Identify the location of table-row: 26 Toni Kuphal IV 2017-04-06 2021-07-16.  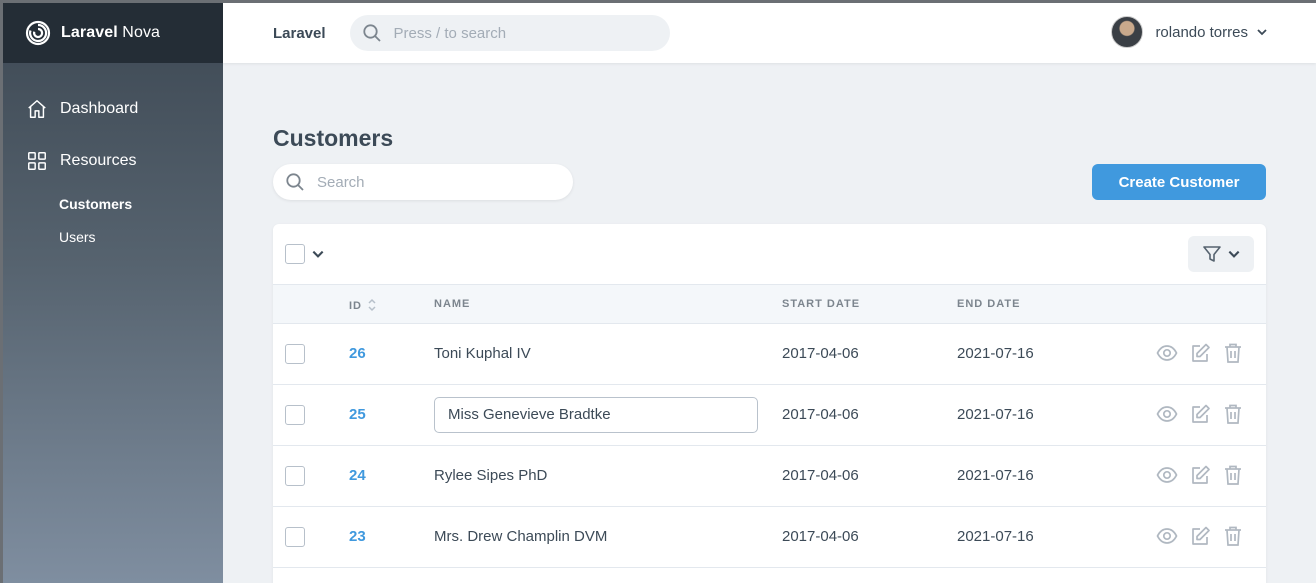
(769, 354).